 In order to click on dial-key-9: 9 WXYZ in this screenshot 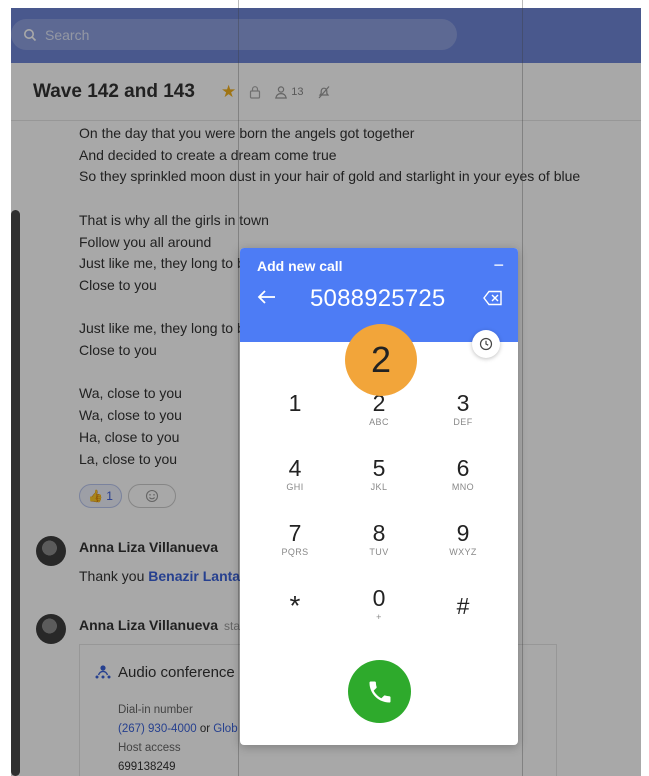, I will do `click(463, 548)`.